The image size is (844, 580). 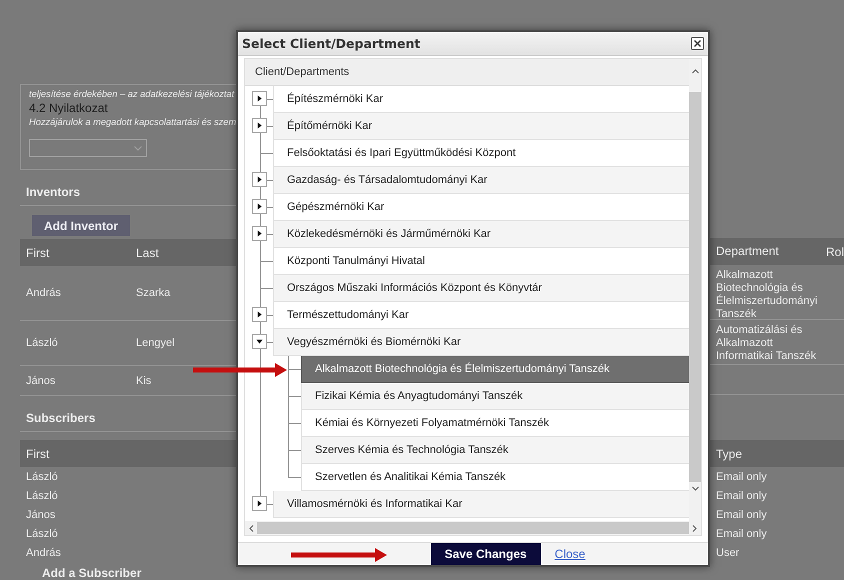 What do you see at coordinates (132, 94) in the screenshot?
I see `consent-note: teljesítése érdekében – az adatkezelési tájékoztat` at bounding box center [132, 94].